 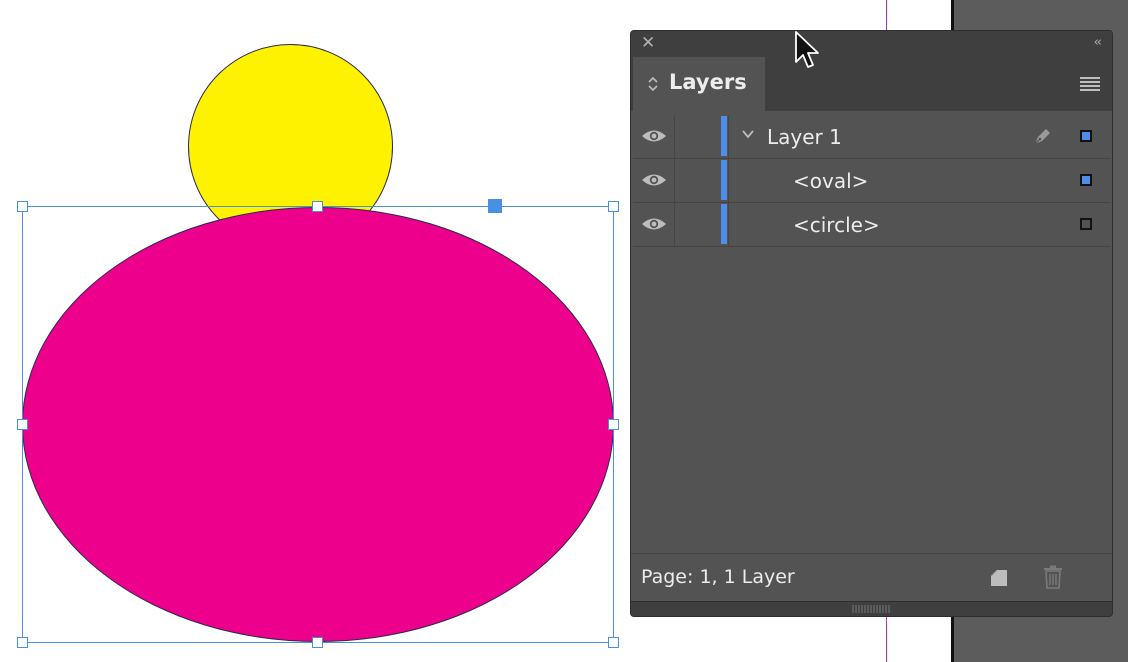 What do you see at coordinates (495, 206) in the screenshot?
I see `content-grabber-handle` at bounding box center [495, 206].